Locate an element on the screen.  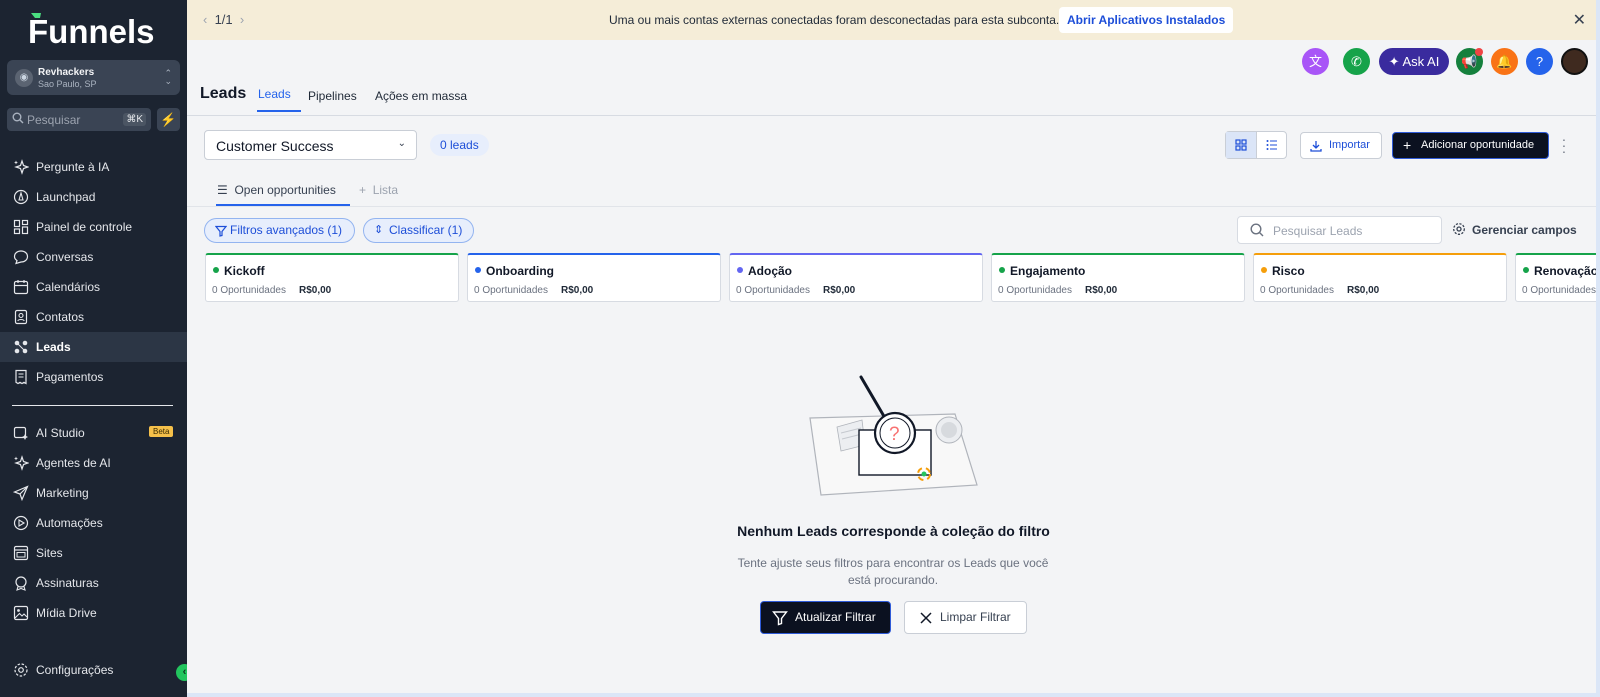
sidebar-item-label: AI Studio is located at coordinates (60, 433).